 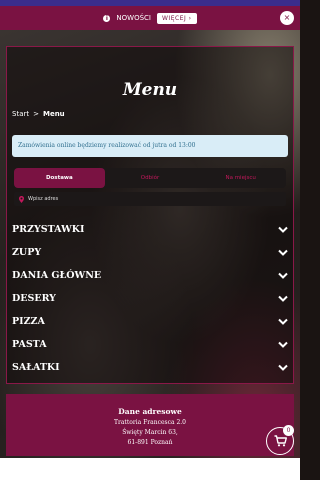 I want to click on breadcrumb: Start > Menu, so click(x=38, y=114).